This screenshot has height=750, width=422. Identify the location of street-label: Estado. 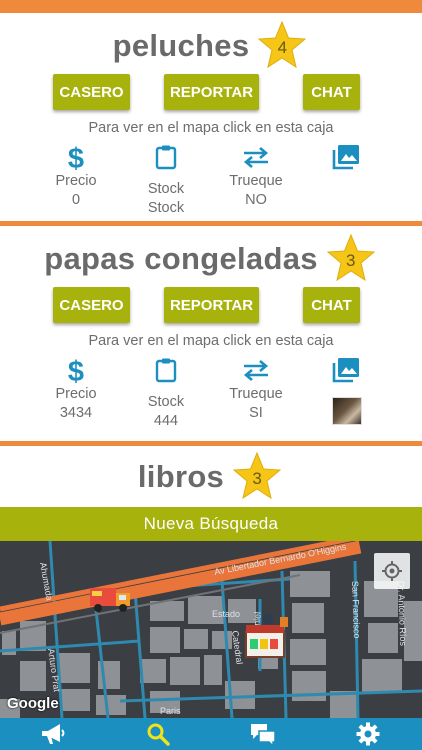
(226, 614).